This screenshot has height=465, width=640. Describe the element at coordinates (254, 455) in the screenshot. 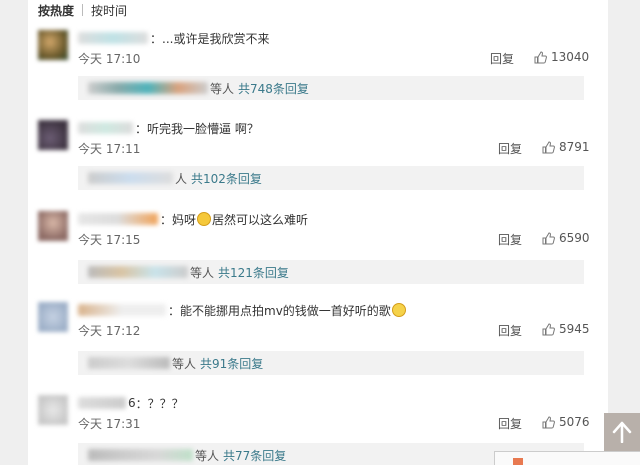

I see `reply-count-link: 共77条回复` at that location.